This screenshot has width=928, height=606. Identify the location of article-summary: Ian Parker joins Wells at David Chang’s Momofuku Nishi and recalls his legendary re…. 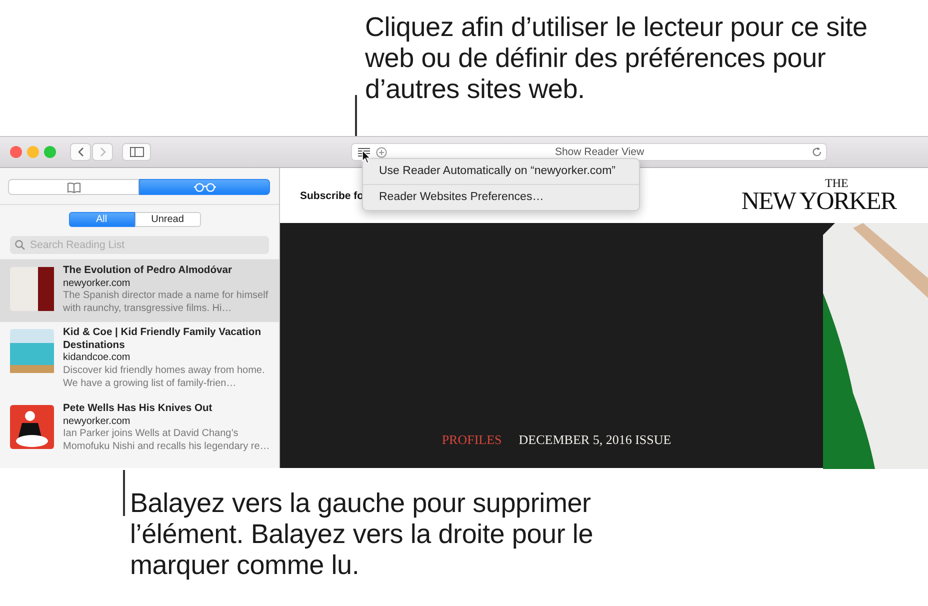
(167, 441).